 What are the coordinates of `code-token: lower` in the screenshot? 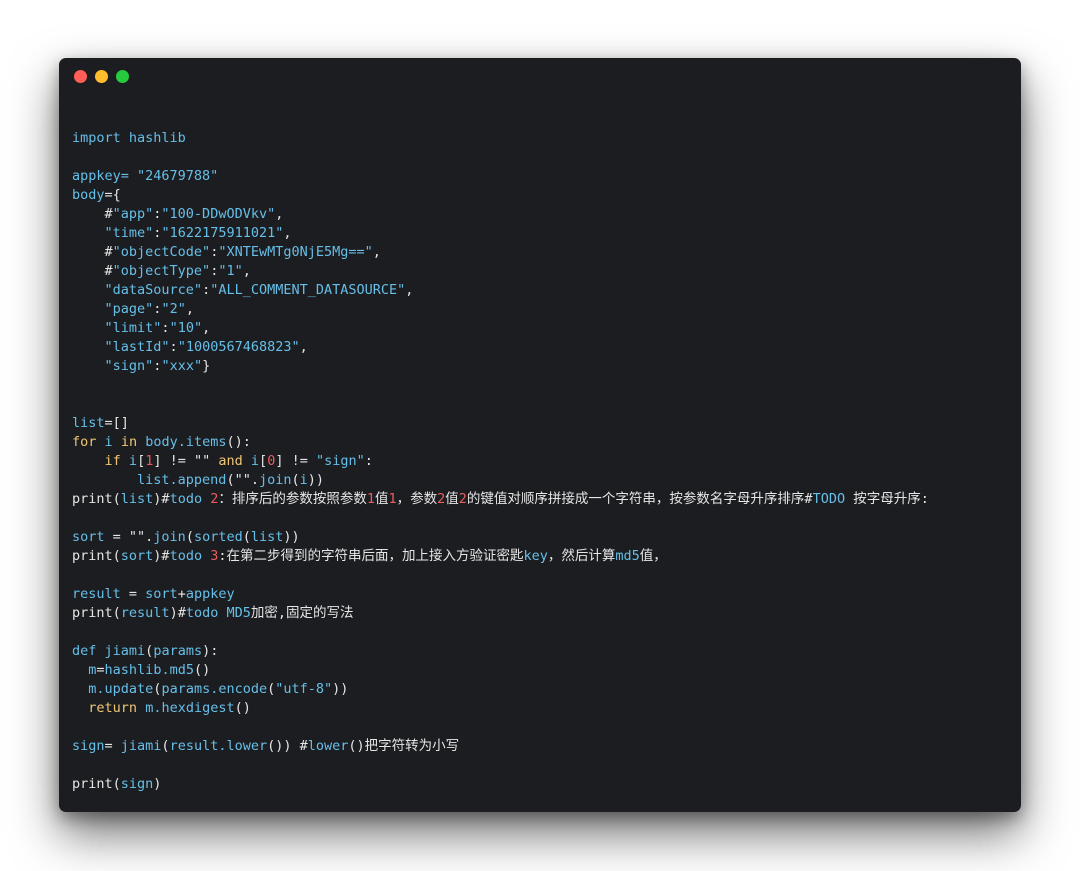 It's located at (328, 746).